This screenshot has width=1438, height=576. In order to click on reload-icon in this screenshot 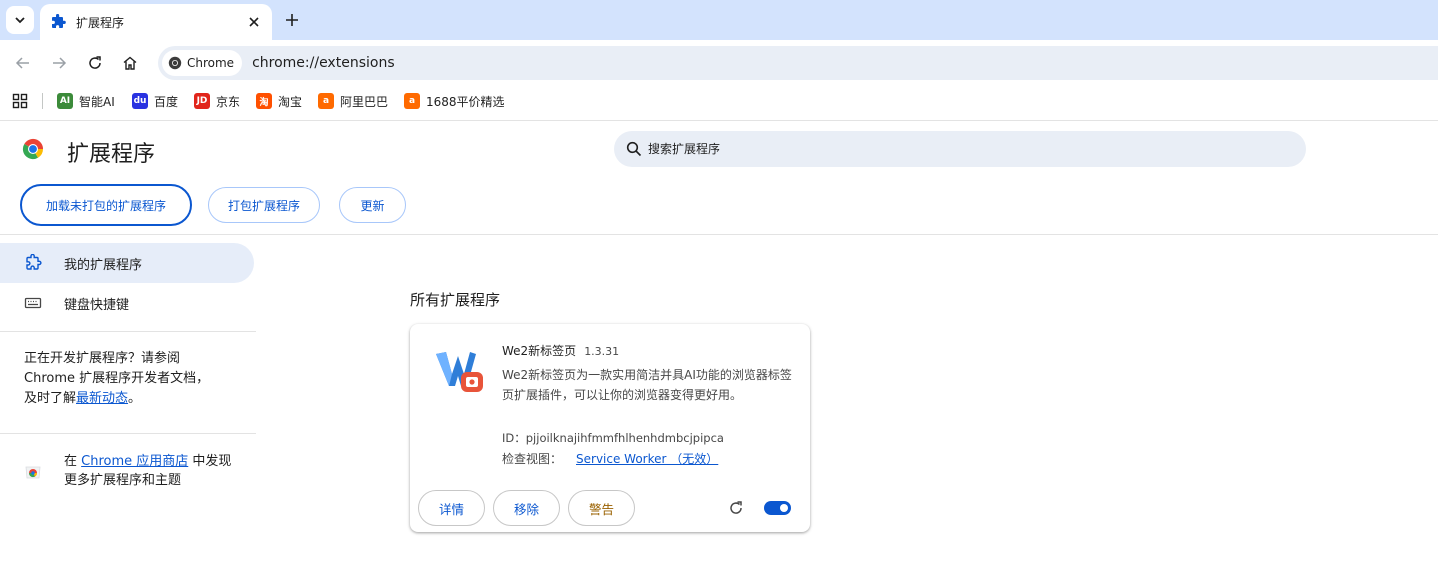, I will do `click(95, 62)`.